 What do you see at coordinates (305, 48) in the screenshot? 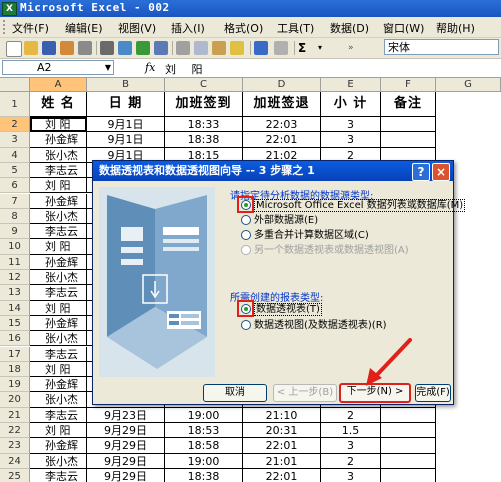
I see `autosum-icon: Σ` at bounding box center [305, 48].